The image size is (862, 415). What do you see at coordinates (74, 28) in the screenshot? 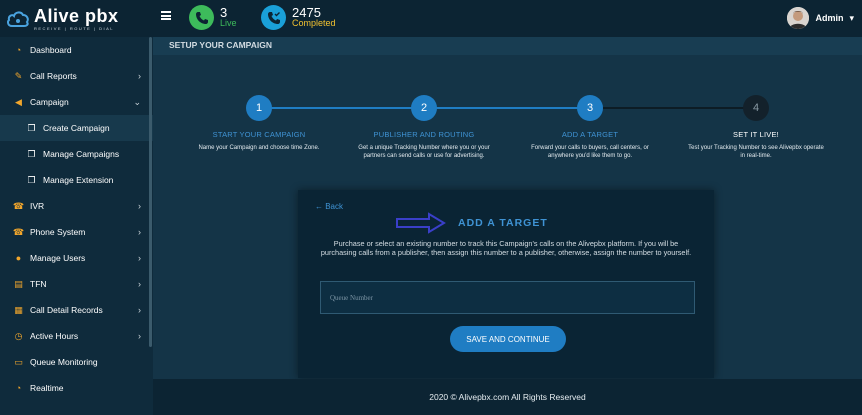
I see `brand-tagline: RECEIVE | ROUTE | DIAL` at bounding box center [74, 28].